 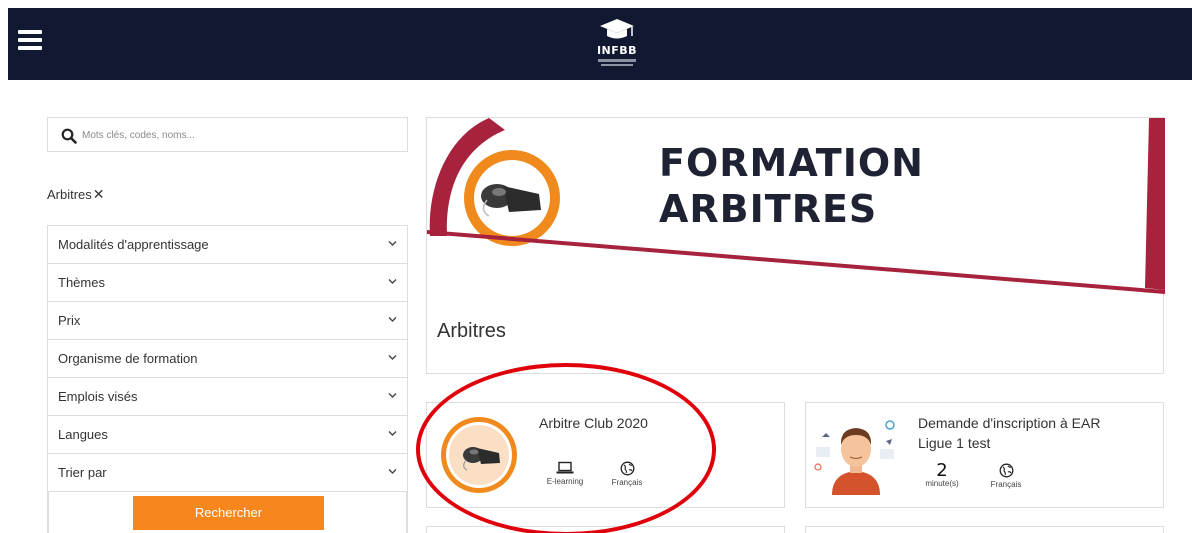 What do you see at coordinates (791, 163) in the screenshot?
I see `banner-title-line: FORMATION` at bounding box center [791, 163].